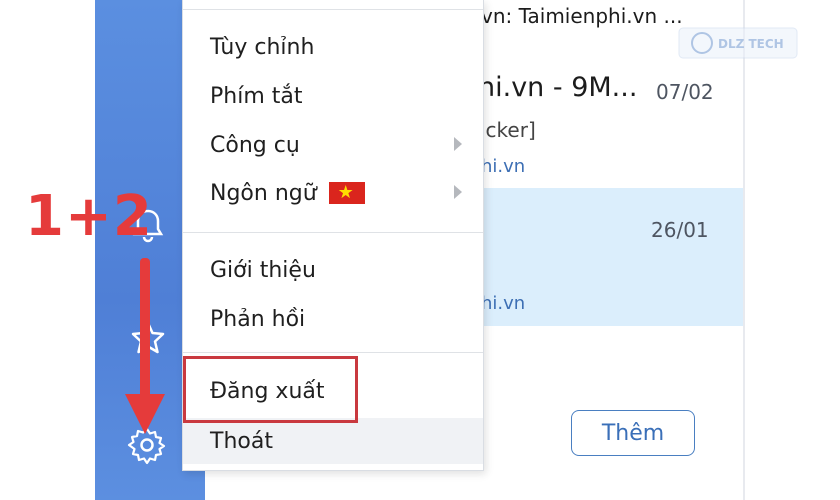 The image size is (840, 500). I want to click on menu-item-label: Thoát, so click(241, 441).